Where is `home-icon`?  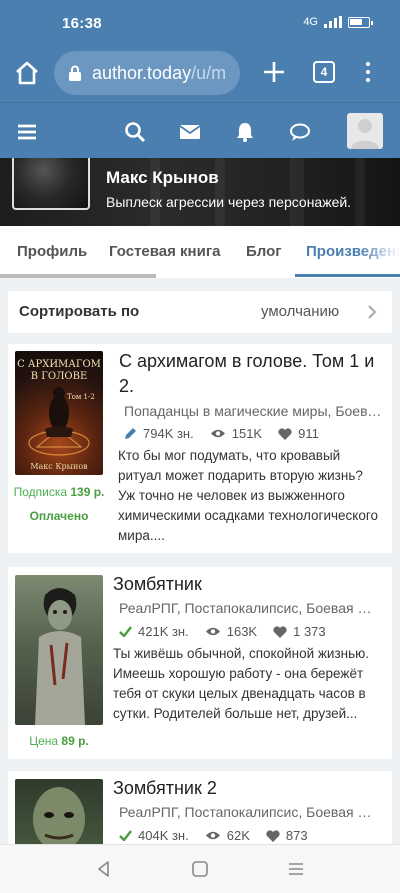 home-icon is located at coordinates (27, 73).